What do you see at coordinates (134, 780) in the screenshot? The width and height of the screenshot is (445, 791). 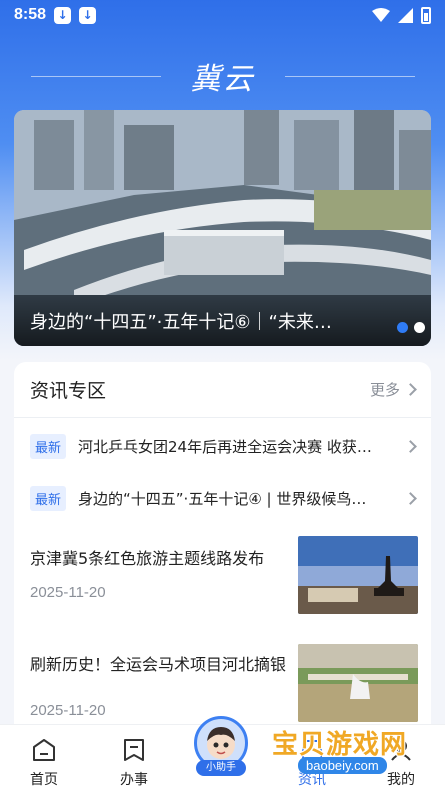 I see `tab-label: 办事` at bounding box center [134, 780].